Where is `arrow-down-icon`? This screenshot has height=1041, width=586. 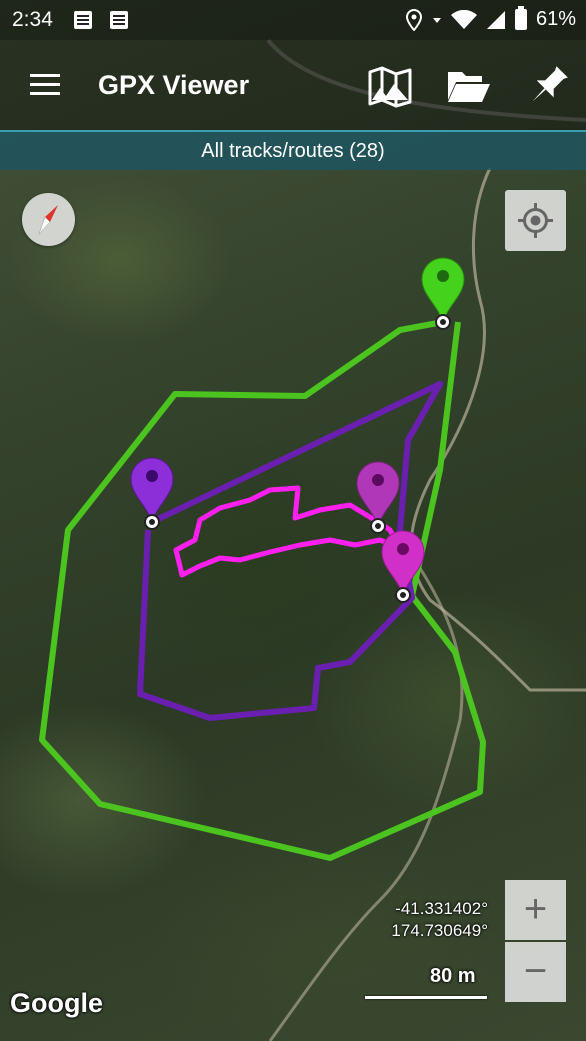 arrow-down-icon is located at coordinates (436, 20).